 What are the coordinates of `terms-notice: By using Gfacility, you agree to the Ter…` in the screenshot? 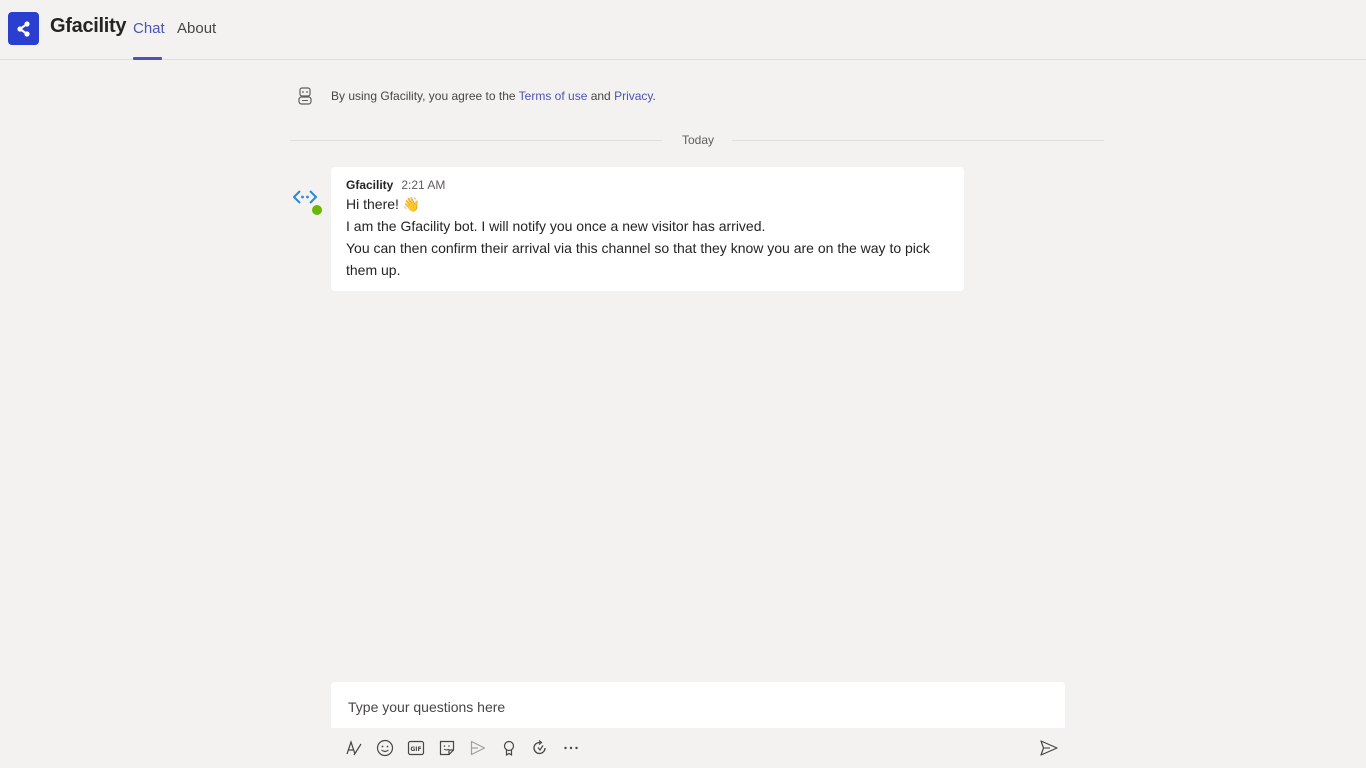 It's located at (476, 96).